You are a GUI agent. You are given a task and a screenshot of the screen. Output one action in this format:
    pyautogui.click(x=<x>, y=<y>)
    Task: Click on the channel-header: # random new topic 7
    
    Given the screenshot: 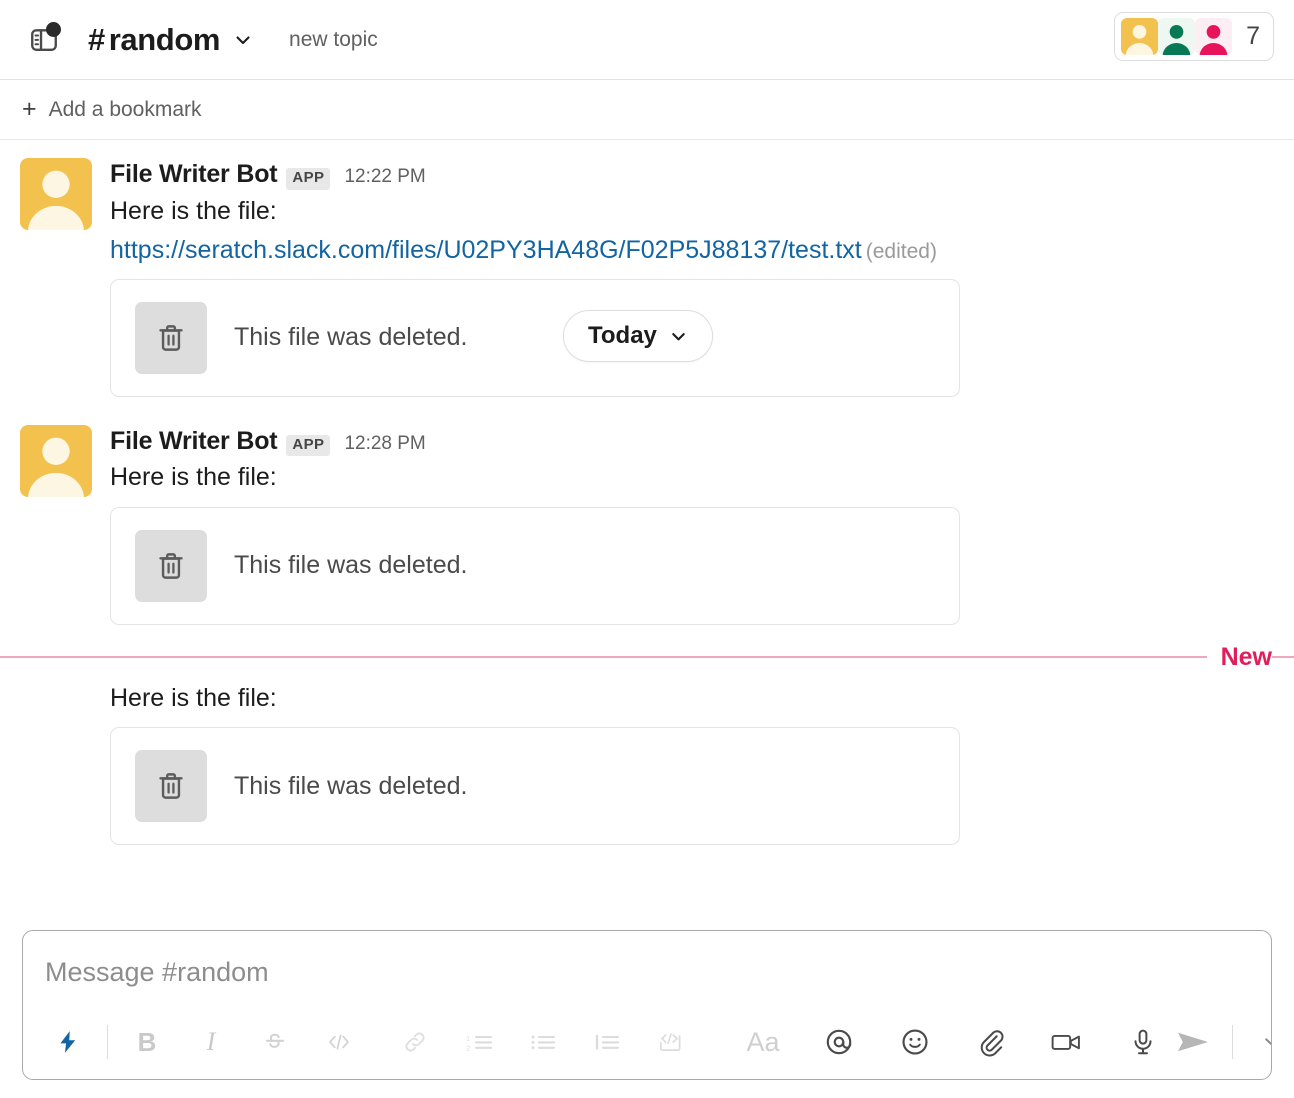 What is the action you would take?
    pyautogui.click(x=647, y=40)
    